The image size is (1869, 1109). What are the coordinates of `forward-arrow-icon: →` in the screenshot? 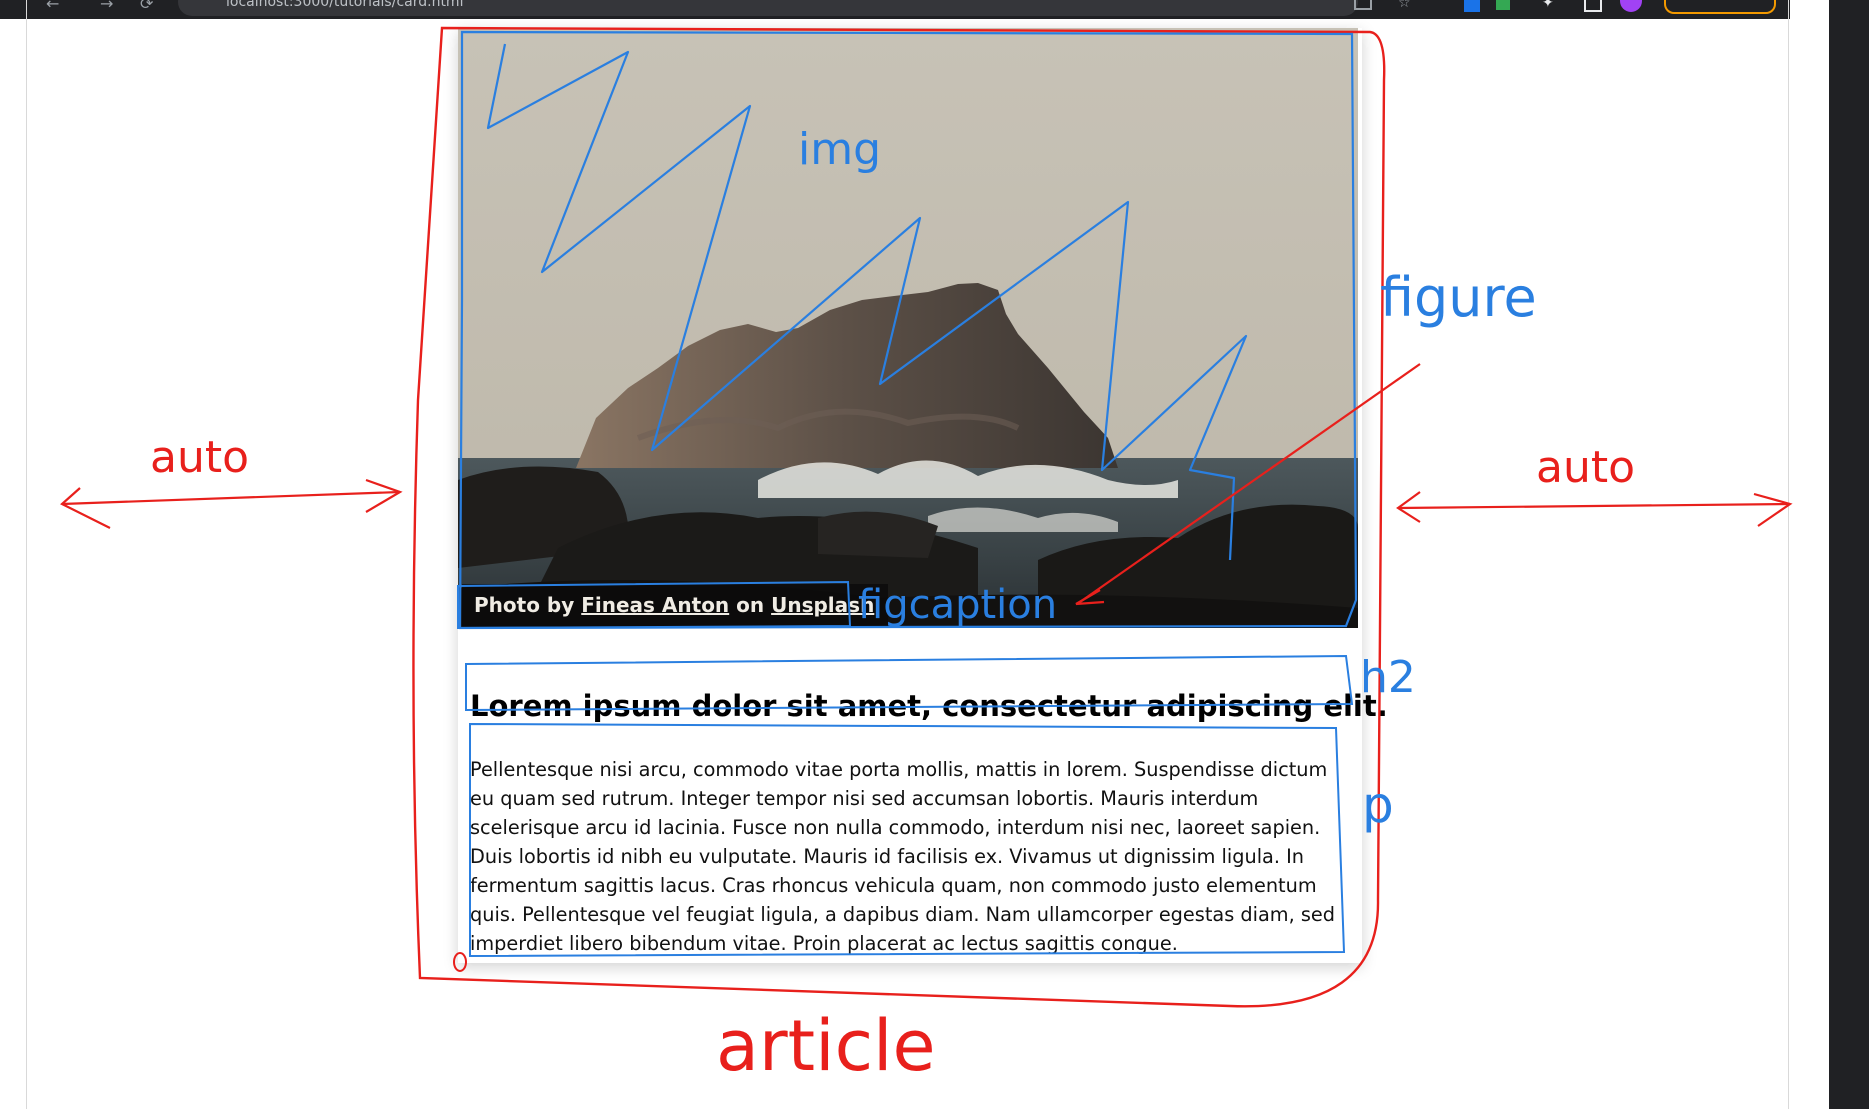 It's located at (106, 6).